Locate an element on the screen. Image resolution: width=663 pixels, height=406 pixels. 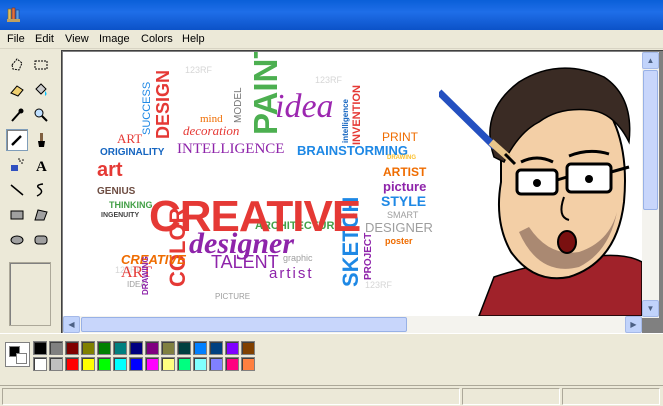
pencil-icon is located at coordinates (16, 140).